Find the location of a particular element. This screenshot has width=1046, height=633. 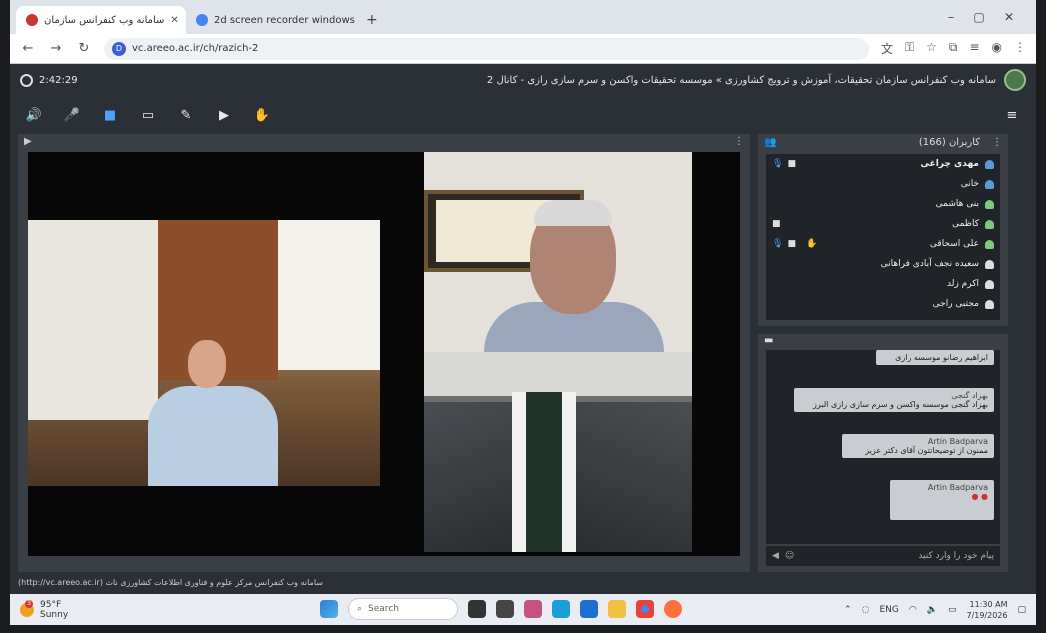

taskbar-apps: ⌕ Search is located at coordinates (501, 609).